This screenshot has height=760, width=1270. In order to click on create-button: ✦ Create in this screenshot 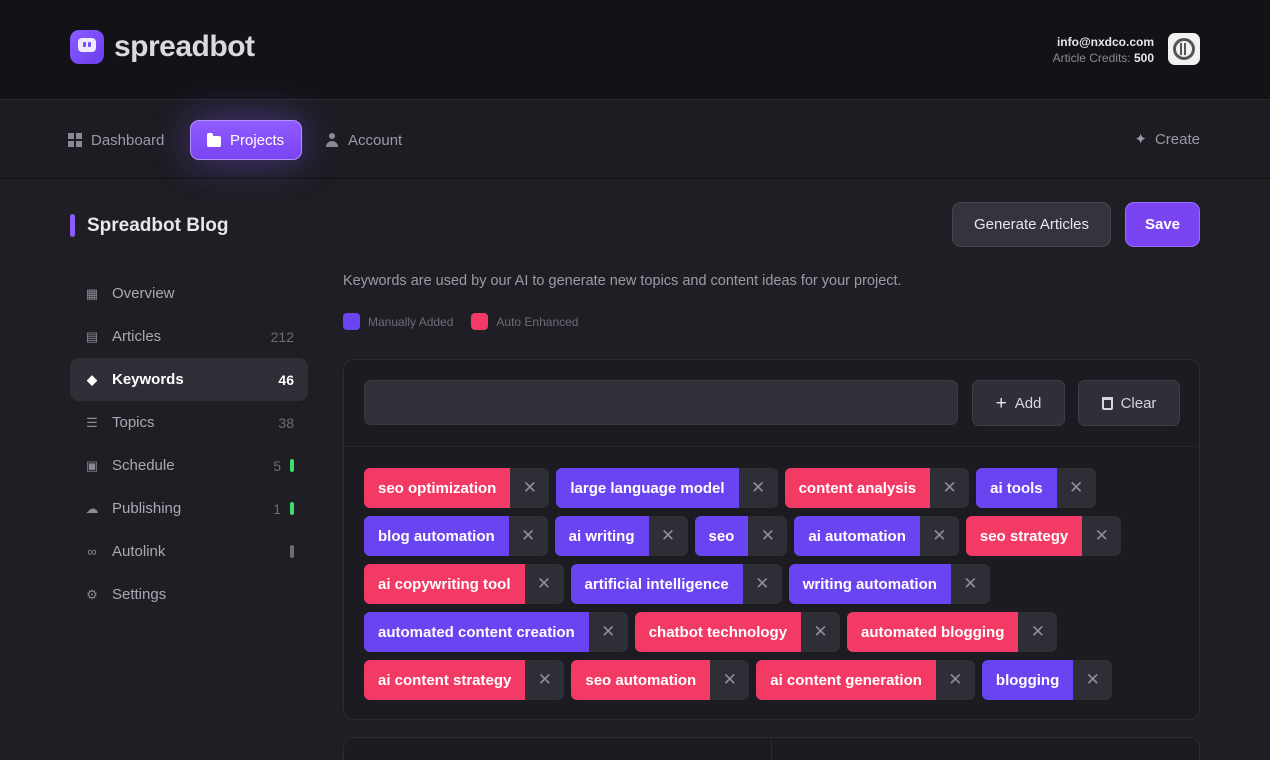, I will do `click(1167, 139)`.